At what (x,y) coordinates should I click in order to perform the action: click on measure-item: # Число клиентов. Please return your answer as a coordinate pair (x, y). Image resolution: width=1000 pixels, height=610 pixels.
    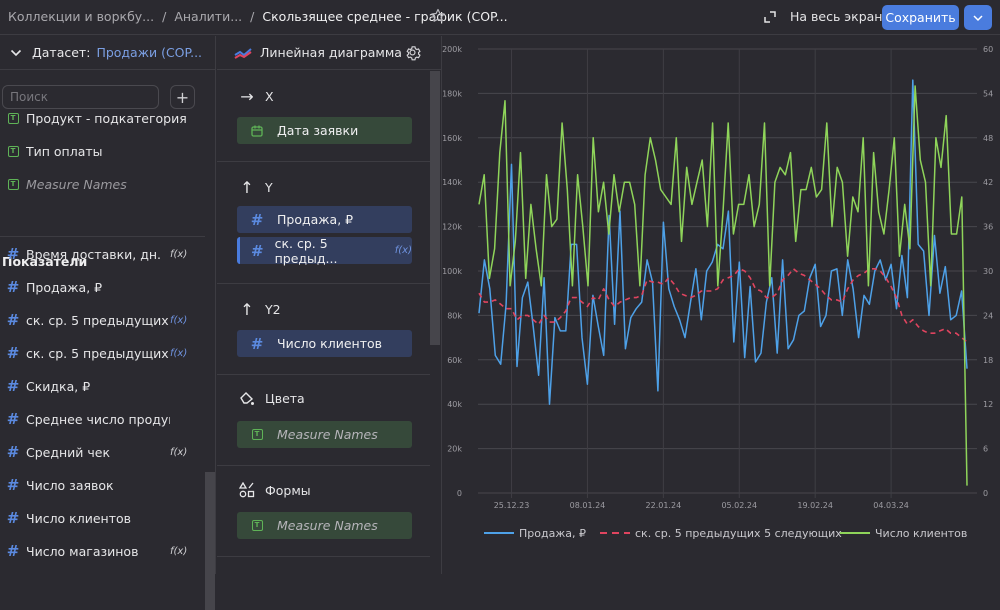
    Looking at the image, I should click on (100, 518).